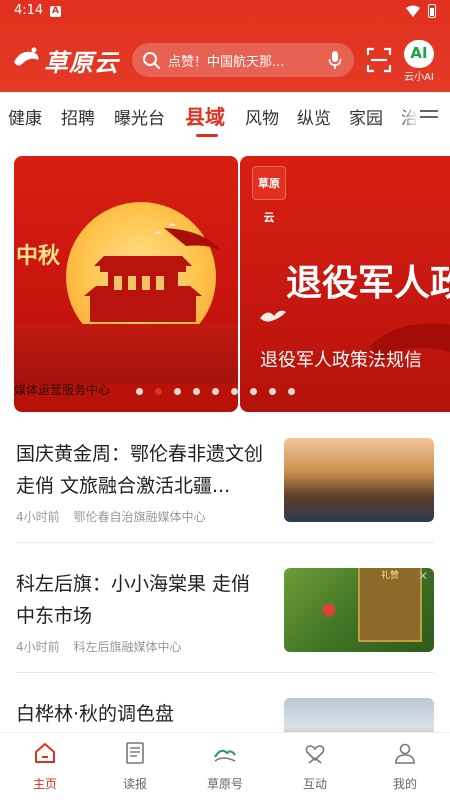 The image size is (450, 800). I want to click on tab-scenery: 风物, so click(262, 116).